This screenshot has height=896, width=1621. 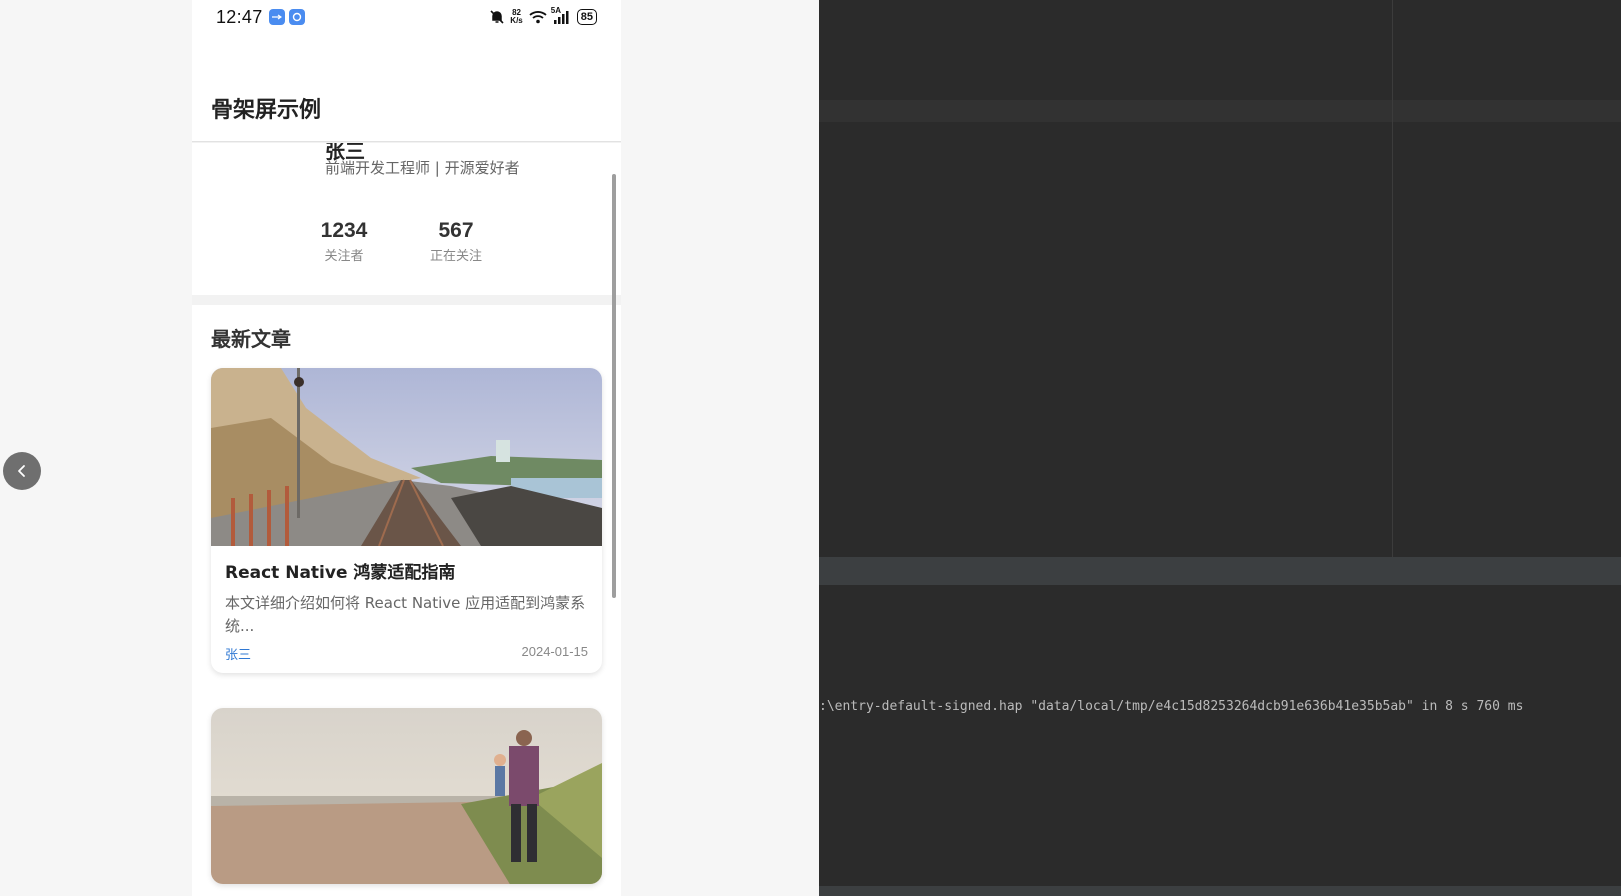 I want to click on article-card, so click(x=406, y=796).